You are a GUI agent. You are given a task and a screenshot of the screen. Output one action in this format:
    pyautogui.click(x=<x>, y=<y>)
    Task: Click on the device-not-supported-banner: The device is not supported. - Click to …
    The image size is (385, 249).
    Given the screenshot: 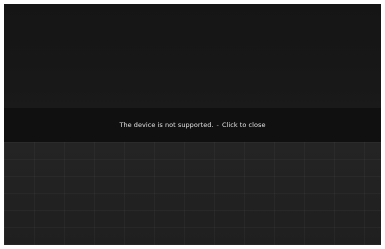 What is the action you would take?
    pyautogui.click(x=192, y=125)
    